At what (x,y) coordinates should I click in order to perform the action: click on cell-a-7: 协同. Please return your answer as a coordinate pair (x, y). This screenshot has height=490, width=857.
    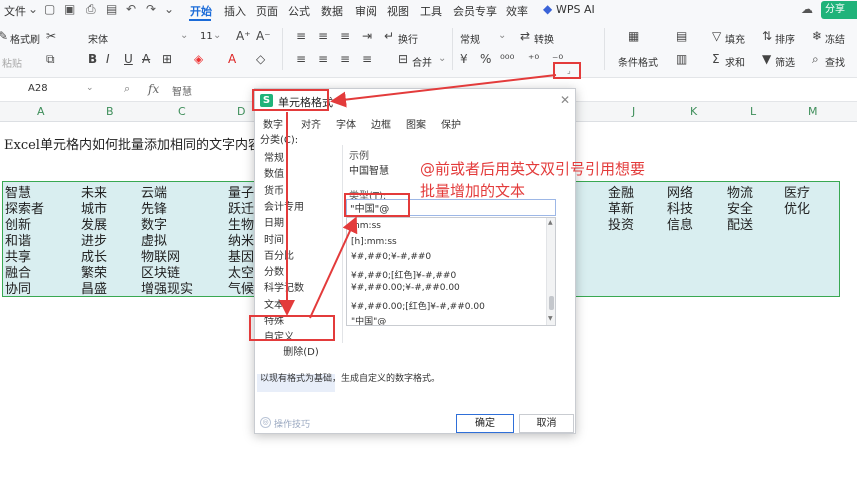
    Looking at the image, I should click on (18, 287).